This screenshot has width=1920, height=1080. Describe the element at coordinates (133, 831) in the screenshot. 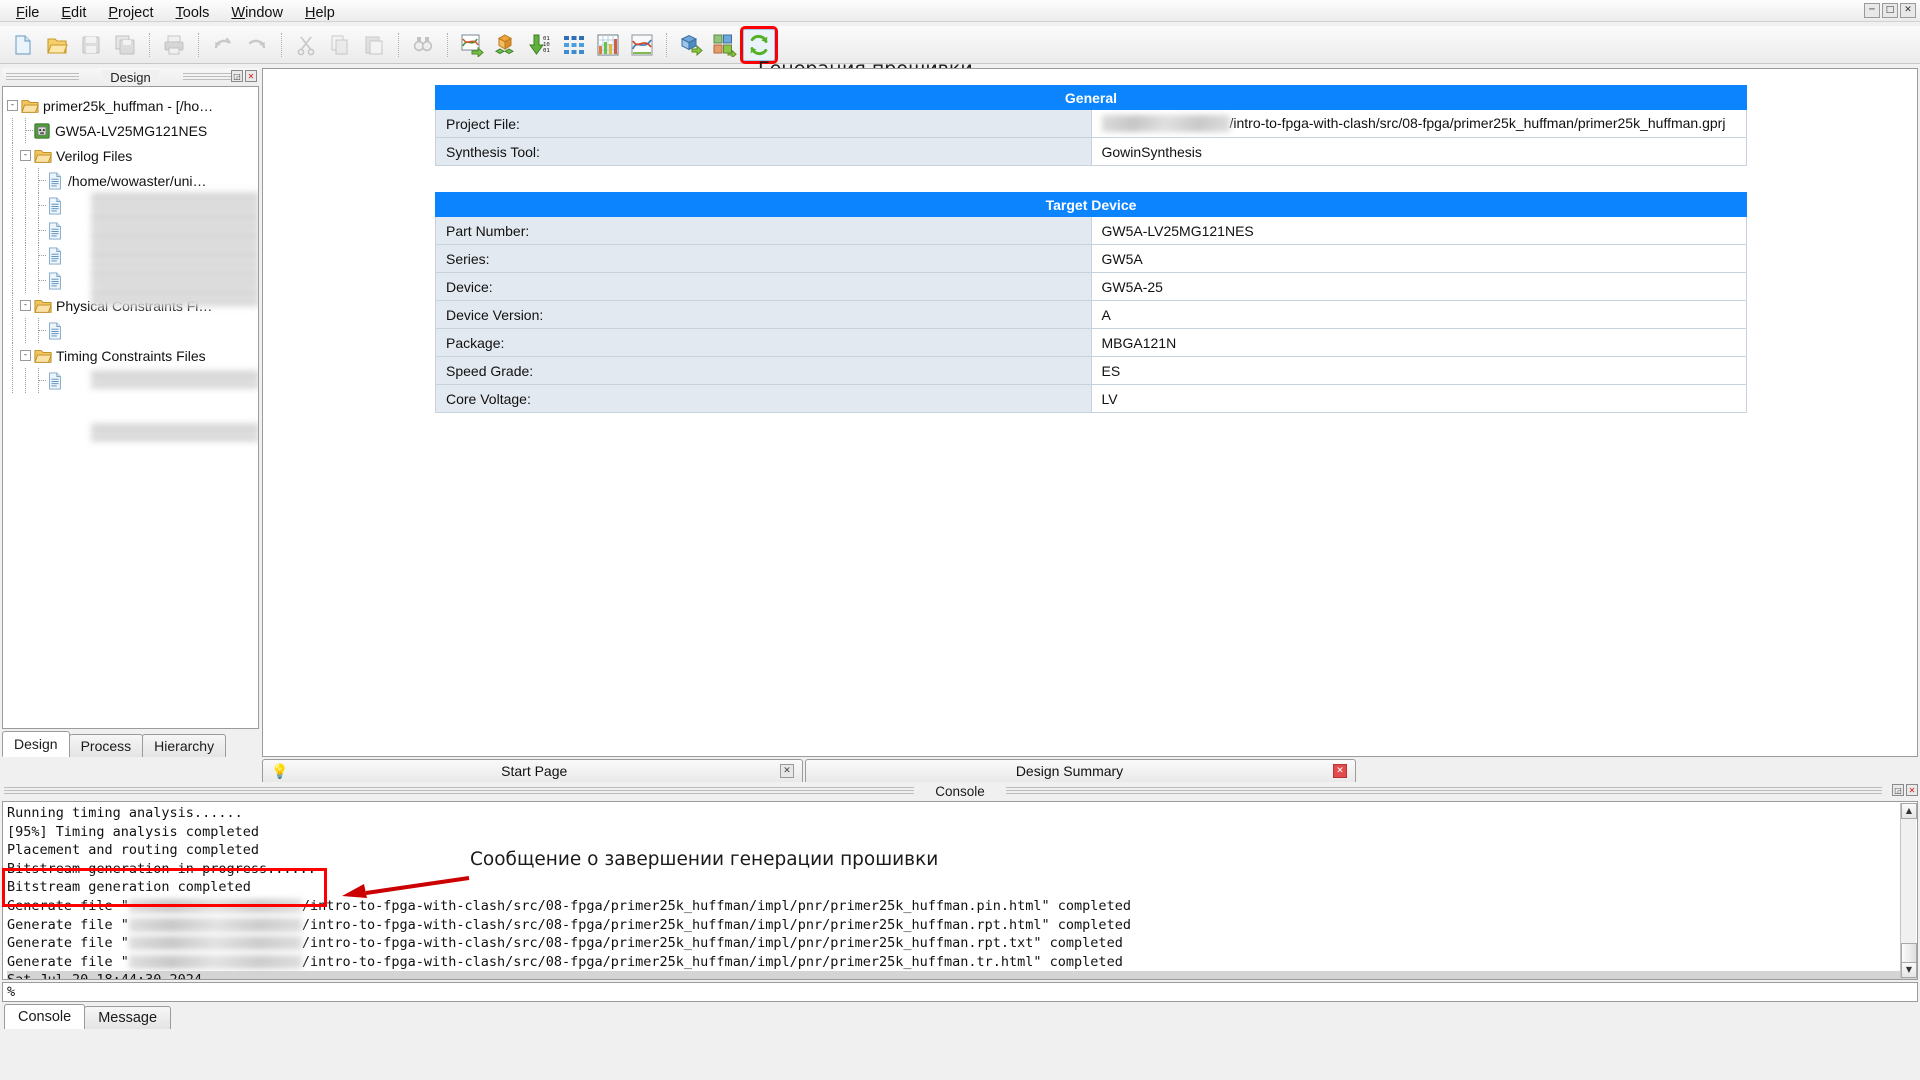

I see `console-line: [95%] Timing analysis completed` at that location.